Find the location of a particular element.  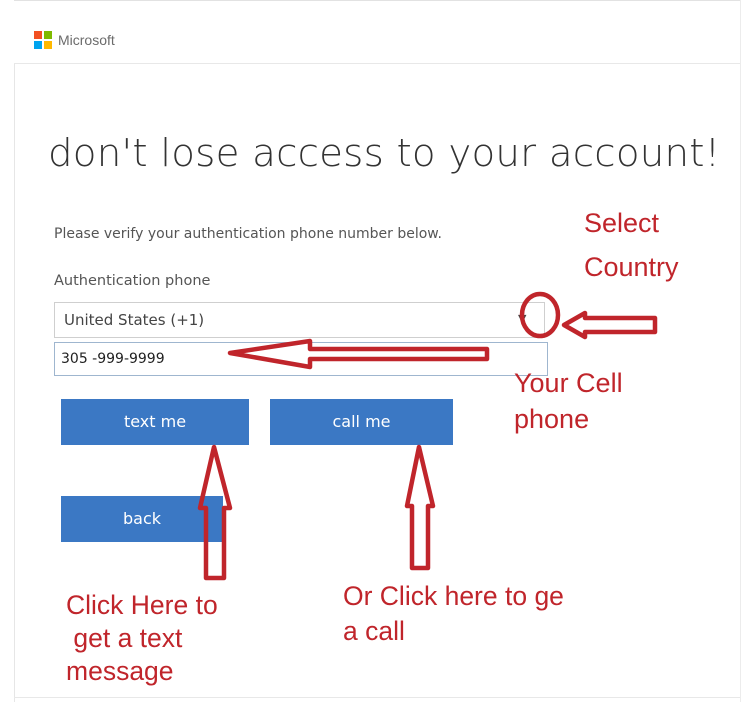

annotation-line: Select is located at coordinates (622, 223).